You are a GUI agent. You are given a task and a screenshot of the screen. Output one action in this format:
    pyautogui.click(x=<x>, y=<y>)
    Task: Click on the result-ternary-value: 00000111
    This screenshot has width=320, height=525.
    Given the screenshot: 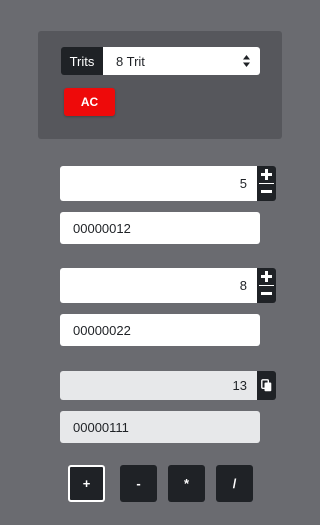 What is the action you would take?
    pyautogui.click(x=101, y=427)
    